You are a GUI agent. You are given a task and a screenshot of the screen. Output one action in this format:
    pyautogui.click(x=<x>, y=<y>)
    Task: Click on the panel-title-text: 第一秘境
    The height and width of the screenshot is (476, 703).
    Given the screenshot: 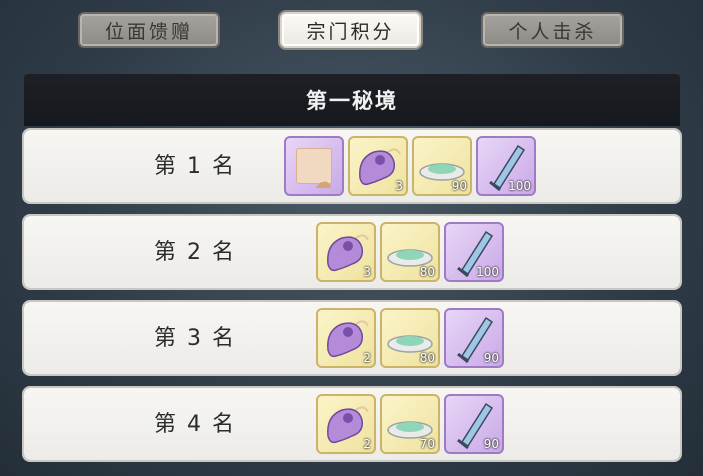 What is the action you would take?
    pyautogui.click(x=352, y=101)
    